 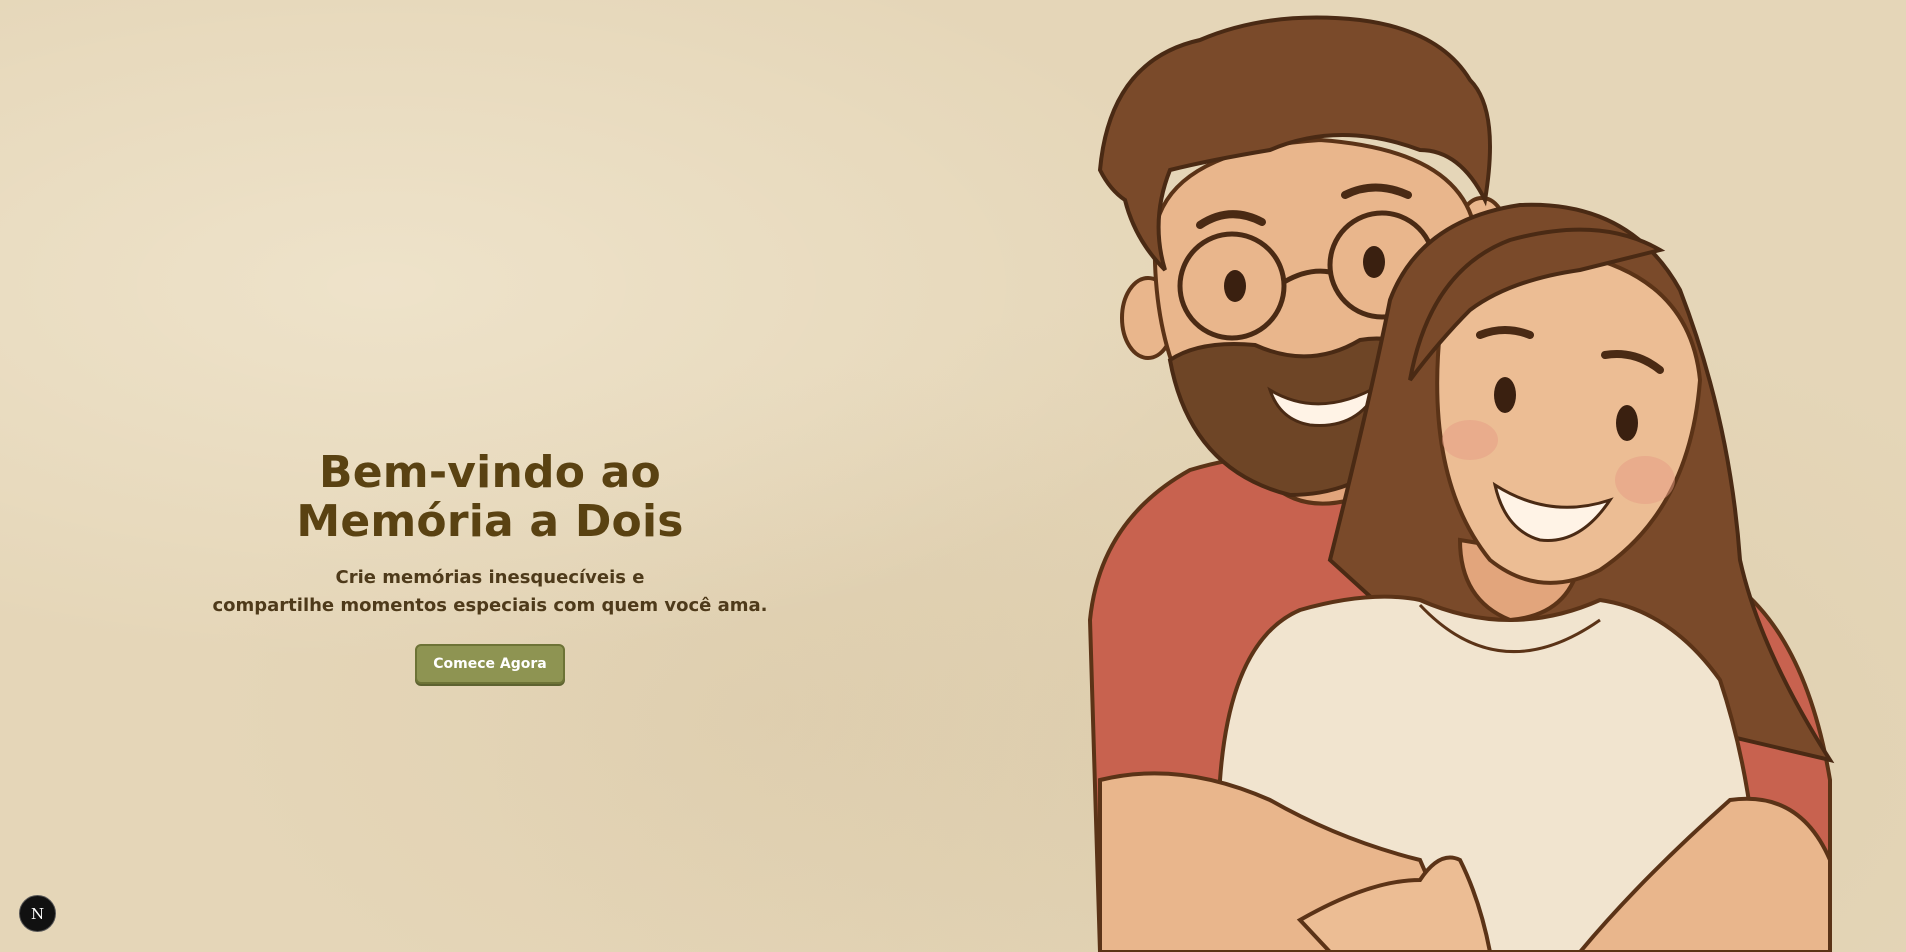 What do you see at coordinates (490, 472) in the screenshot?
I see `title-line-1: Bem-vindo ao` at bounding box center [490, 472].